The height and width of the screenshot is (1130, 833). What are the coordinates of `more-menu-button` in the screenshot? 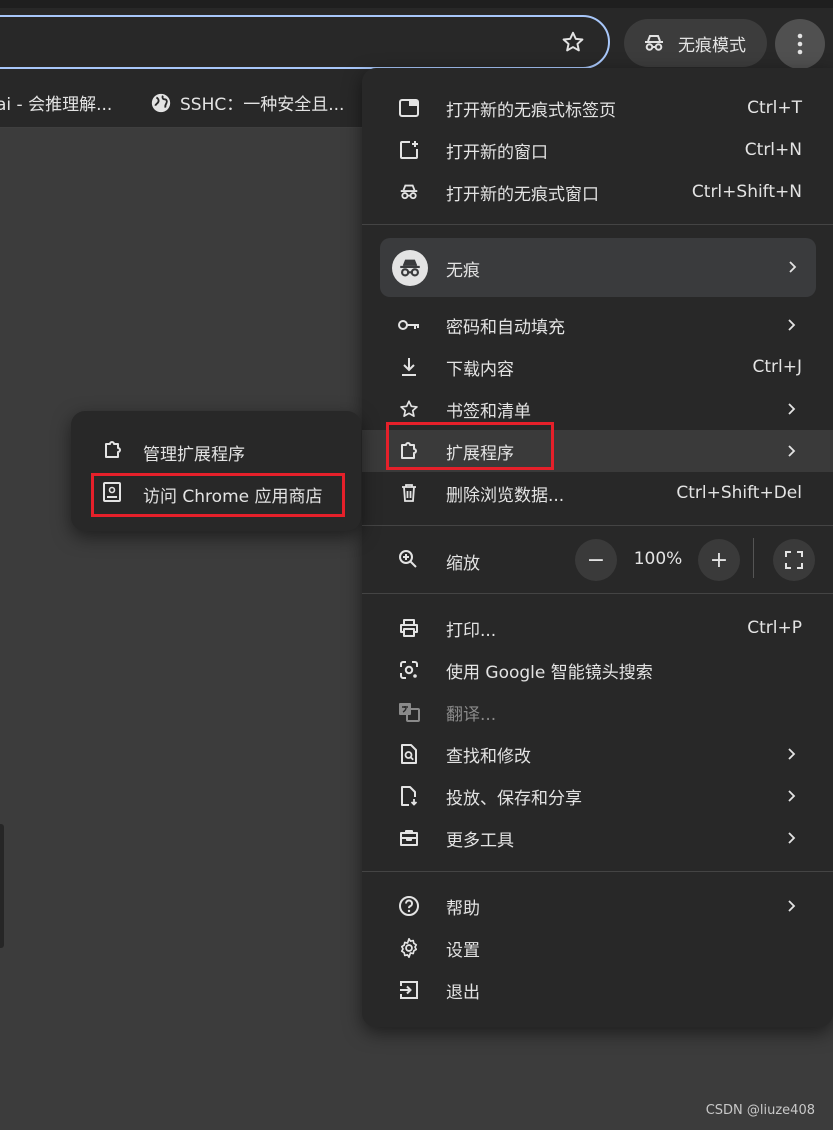 It's located at (800, 44).